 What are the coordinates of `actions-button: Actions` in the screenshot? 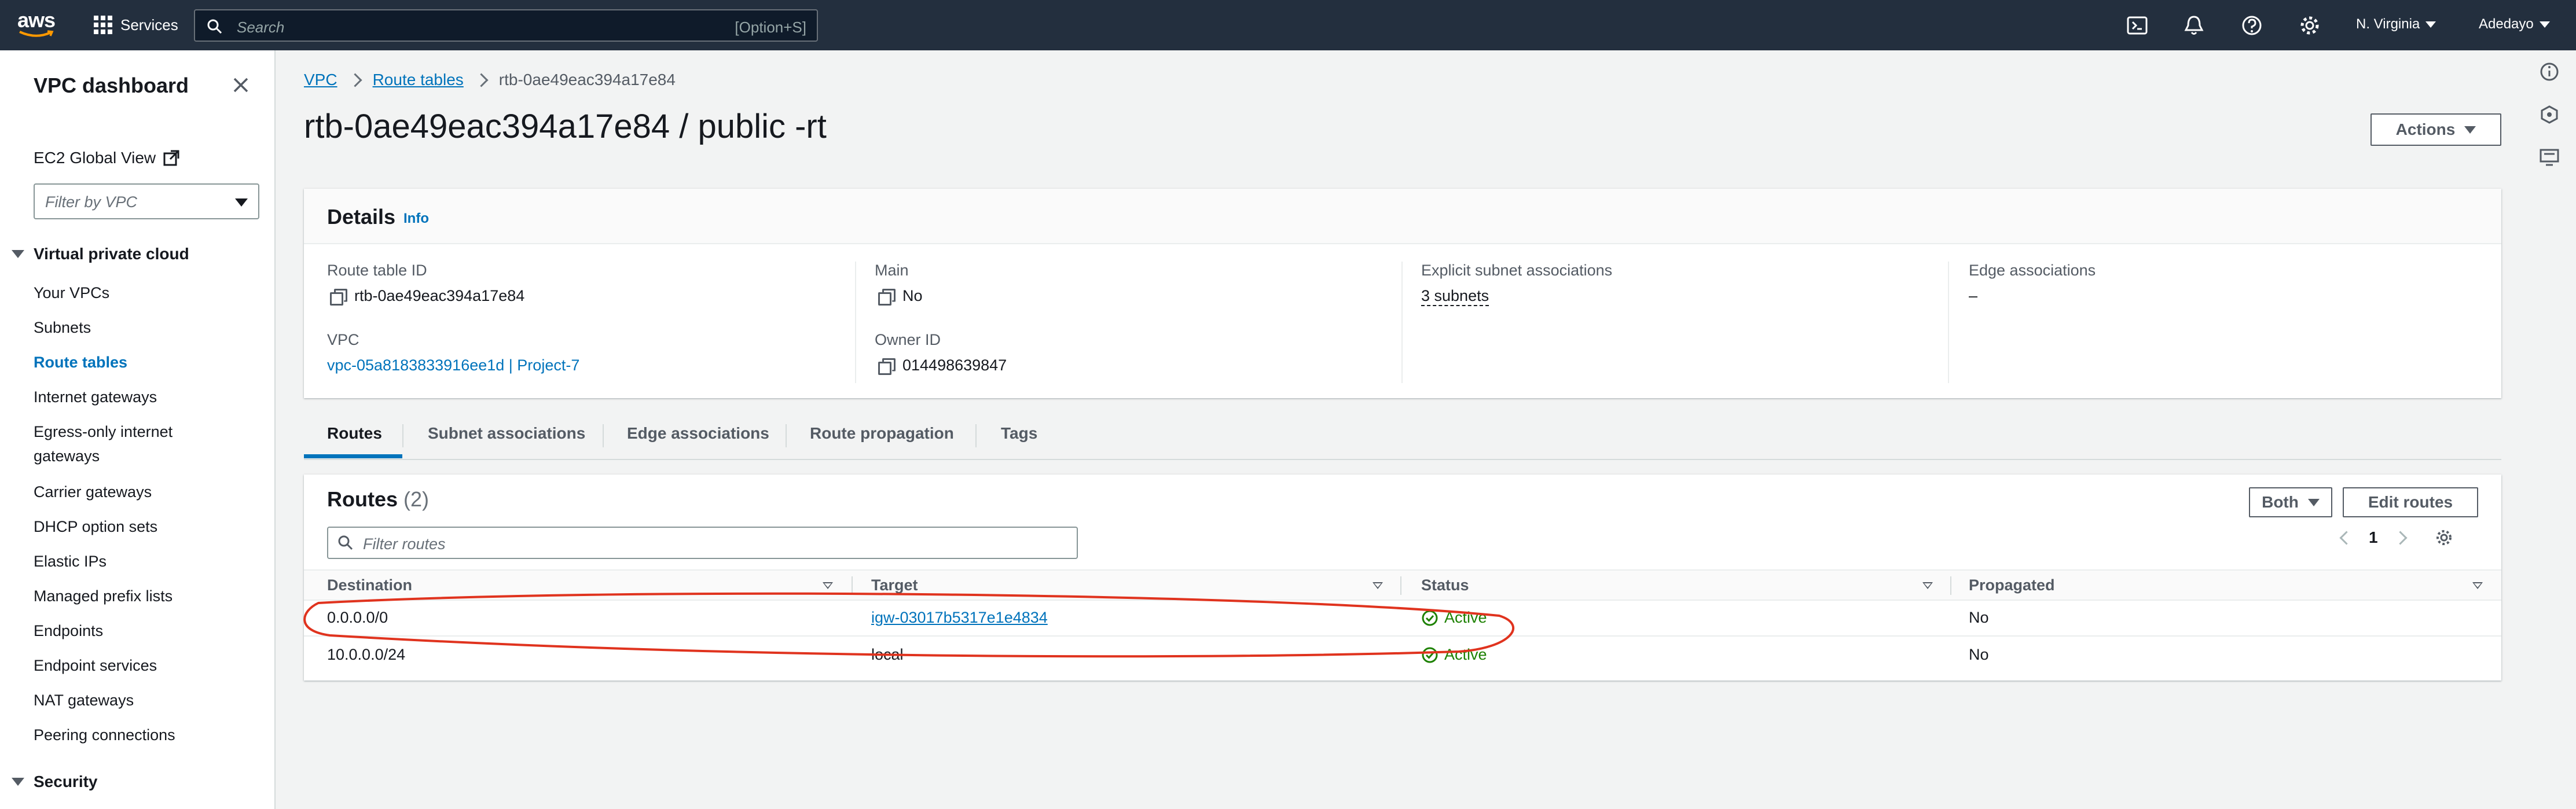 It's located at (2435, 129).